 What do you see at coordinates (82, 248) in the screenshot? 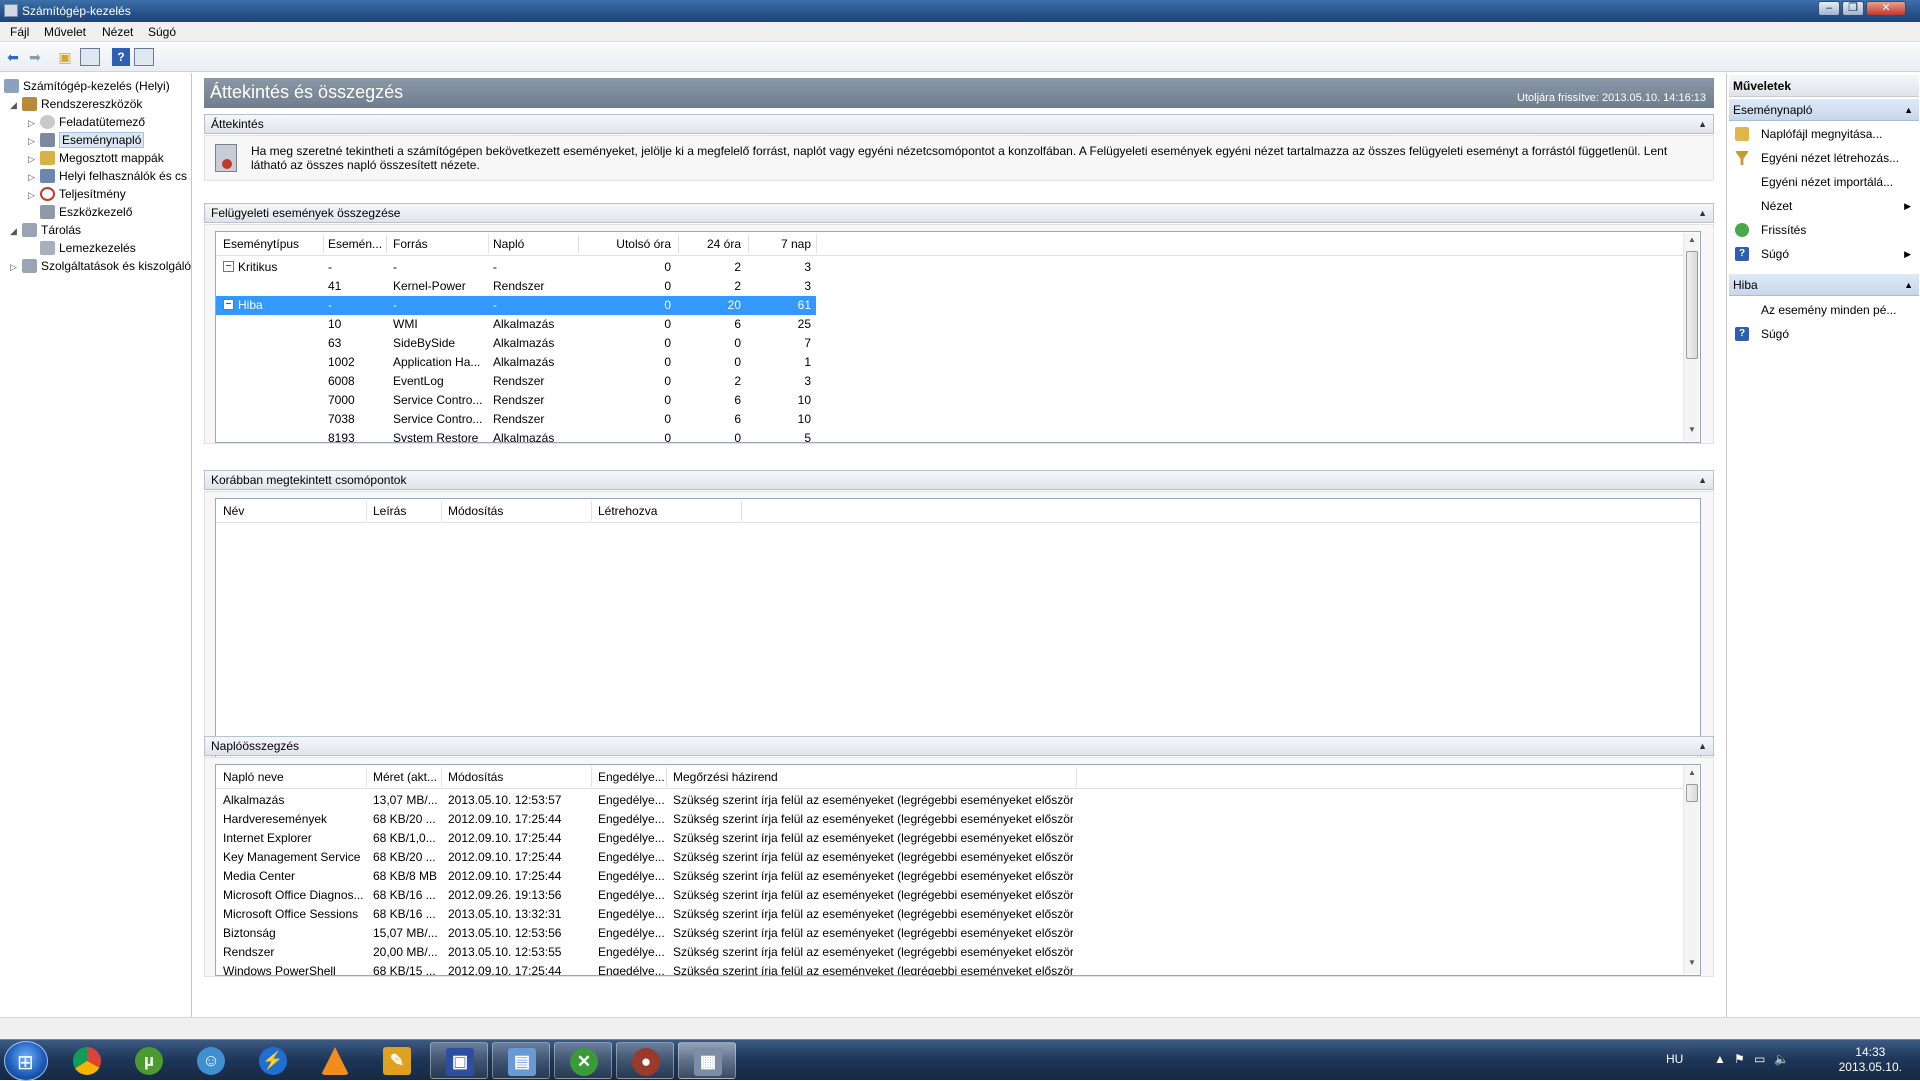
I see `tree-item-disk-management: Lemezkezelés` at bounding box center [82, 248].